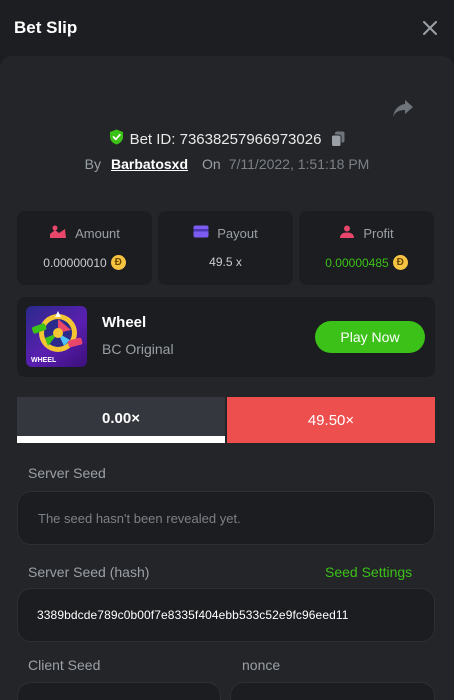  I want to click on seed-settings-link: Seed Settings, so click(368, 572).